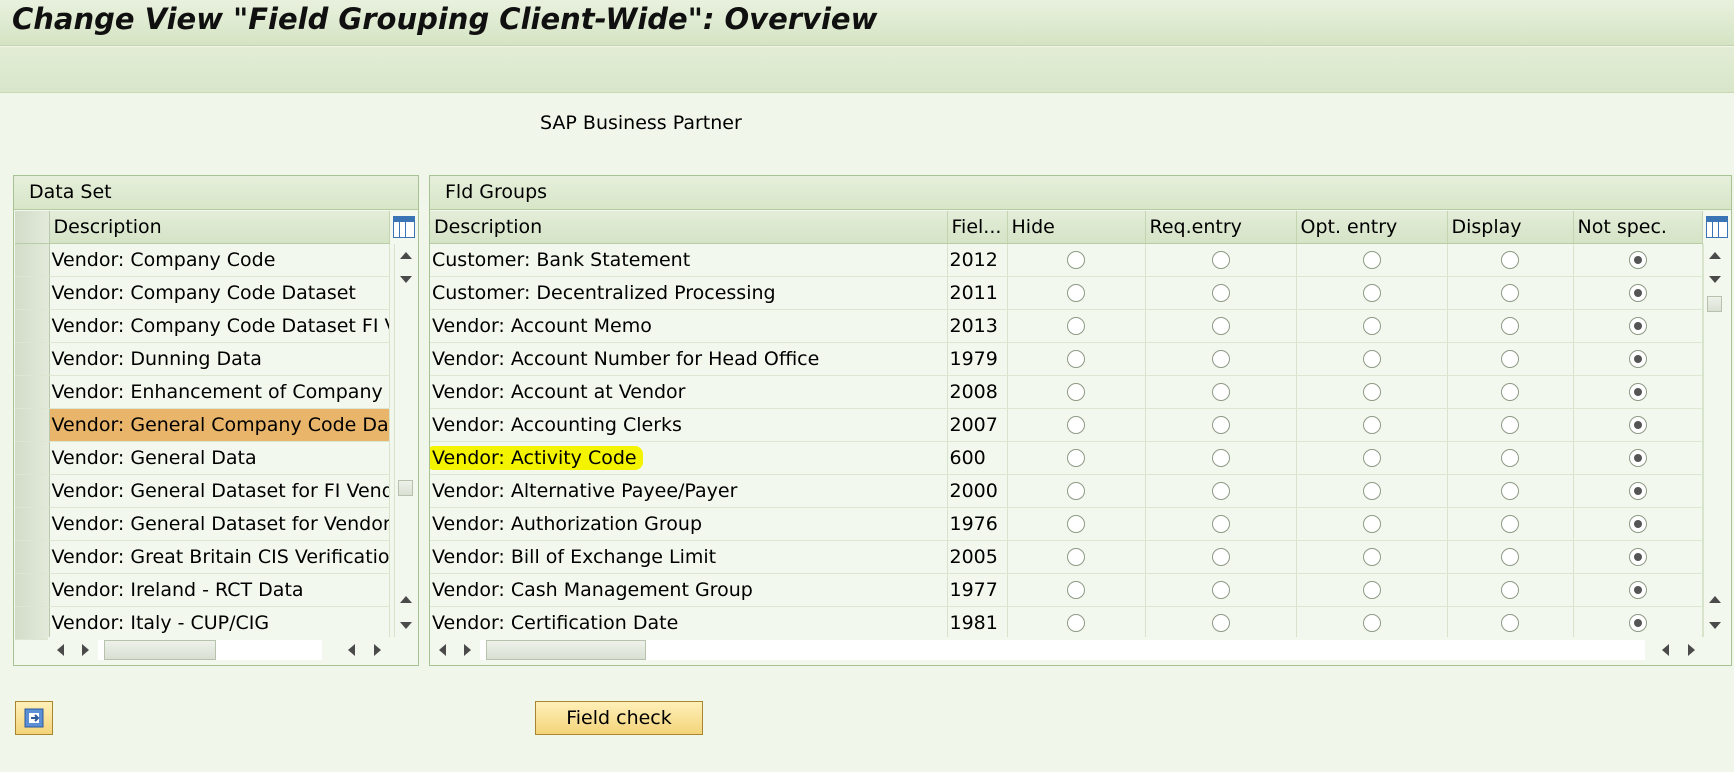 The image size is (1734, 772). Describe the element at coordinates (219, 623) in the screenshot. I see `data-set-description: Vendor: Italy - CUP/CIG` at that location.